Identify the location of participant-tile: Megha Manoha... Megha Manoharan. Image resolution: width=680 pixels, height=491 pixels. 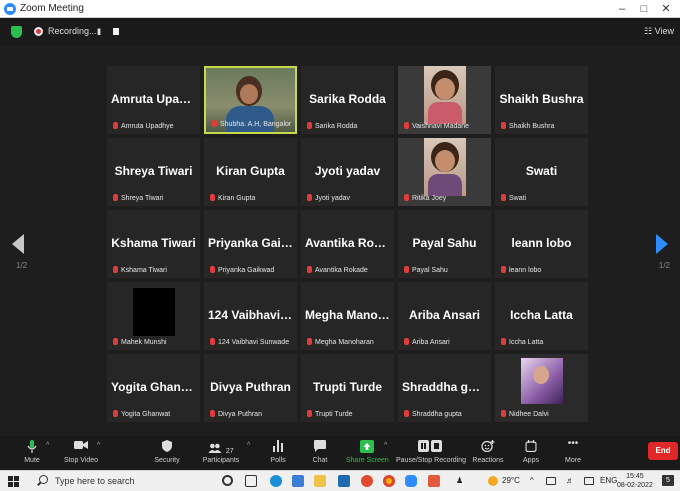
(347, 316).